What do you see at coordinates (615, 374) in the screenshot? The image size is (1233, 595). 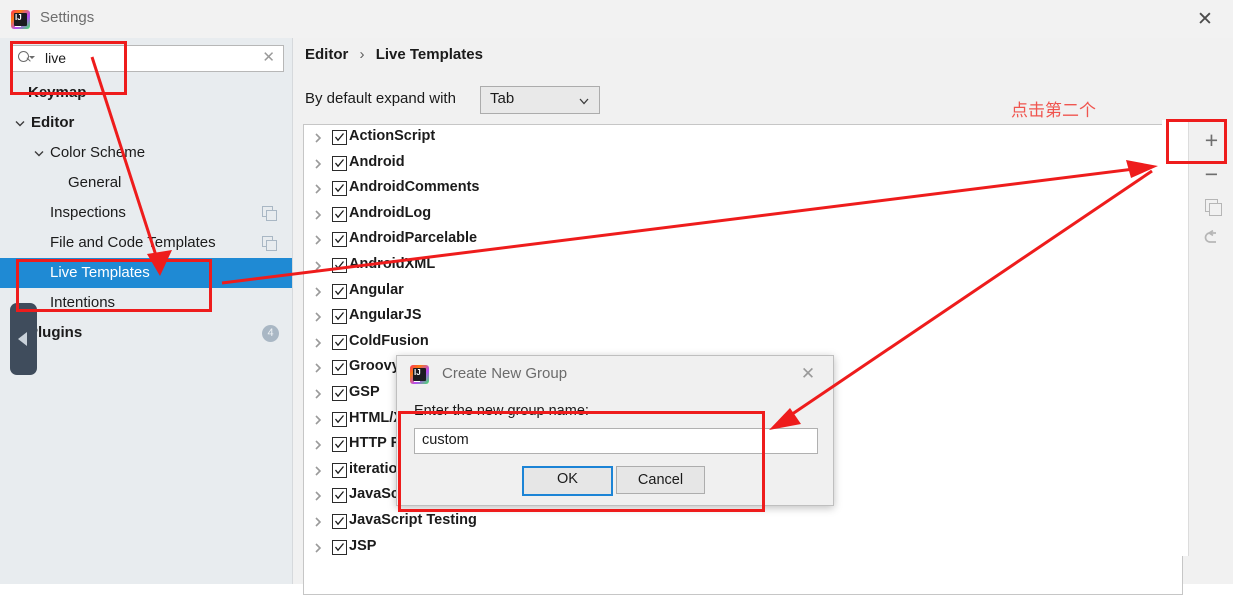 I see `dialog-titlebar: IJ Create New Group ✕` at bounding box center [615, 374].